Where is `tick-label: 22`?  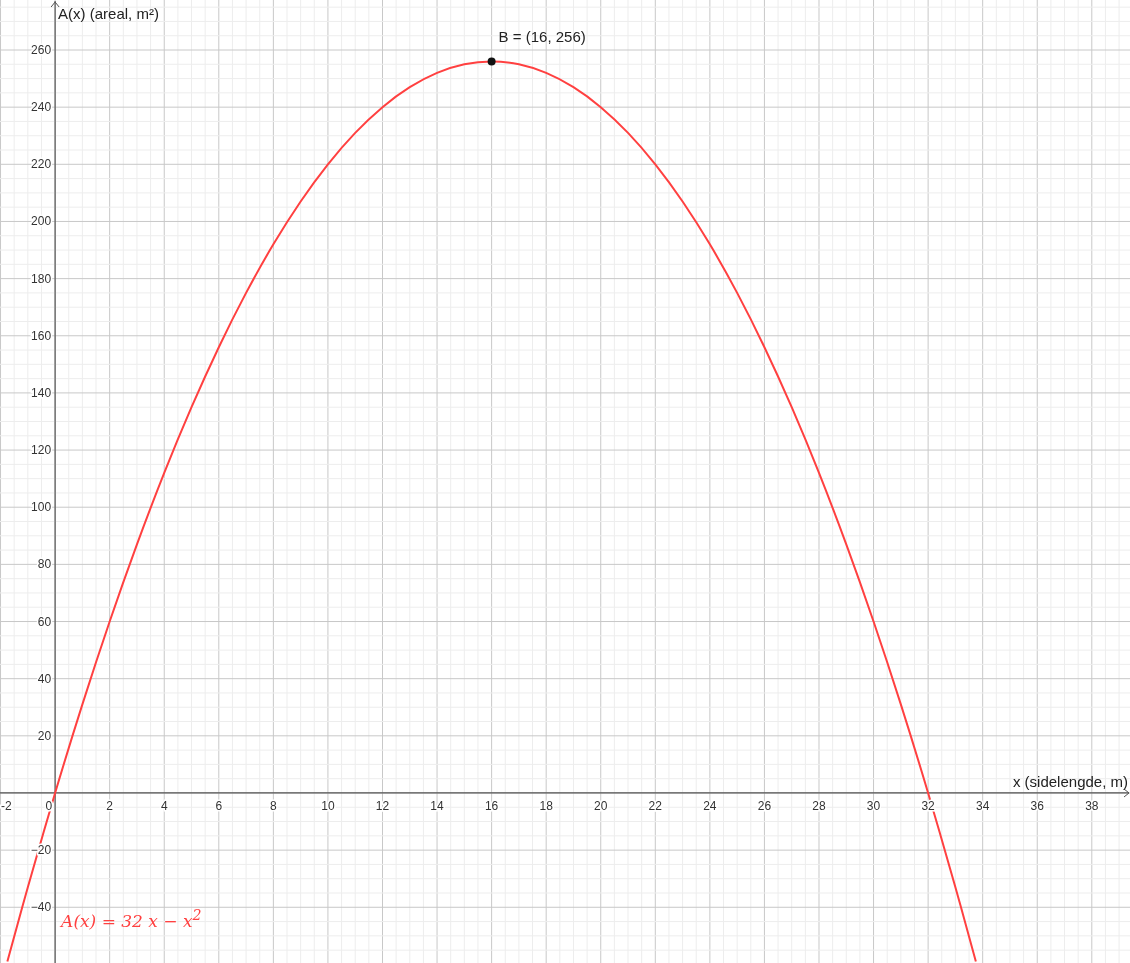 tick-label: 22 is located at coordinates (655, 805).